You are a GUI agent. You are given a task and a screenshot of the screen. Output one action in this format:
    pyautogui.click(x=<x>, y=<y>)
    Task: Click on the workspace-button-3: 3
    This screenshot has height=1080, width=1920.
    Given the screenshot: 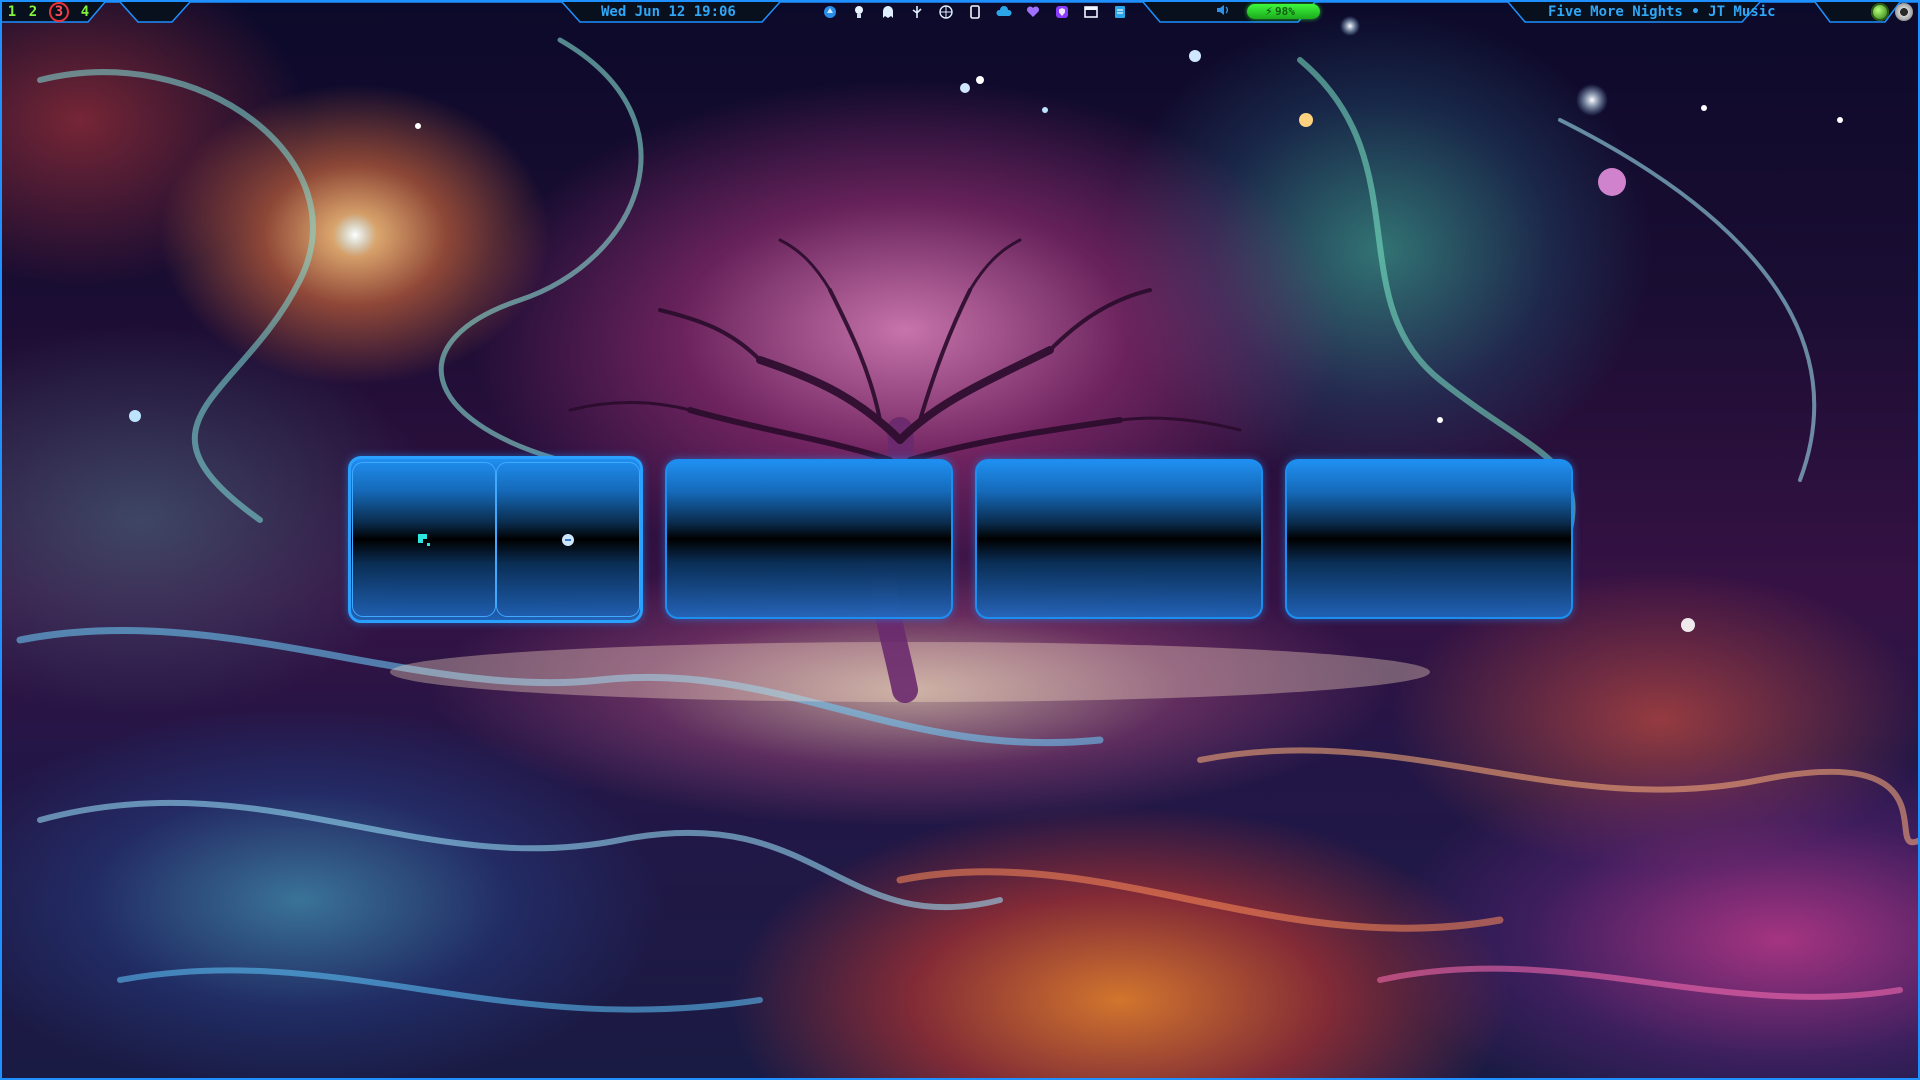 What is the action you would take?
    pyautogui.click(x=59, y=12)
    